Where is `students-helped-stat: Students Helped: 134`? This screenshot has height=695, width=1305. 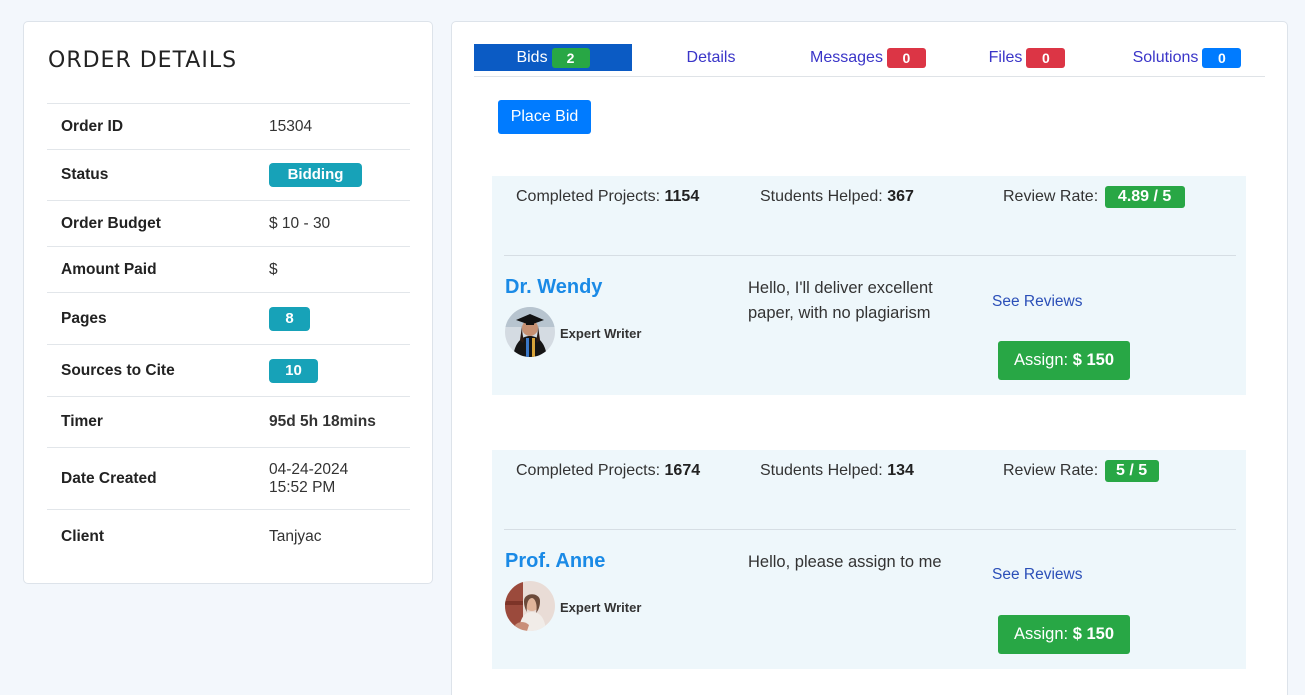
students-helped-stat: Students Helped: 134 is located at coordinates (837, 470).